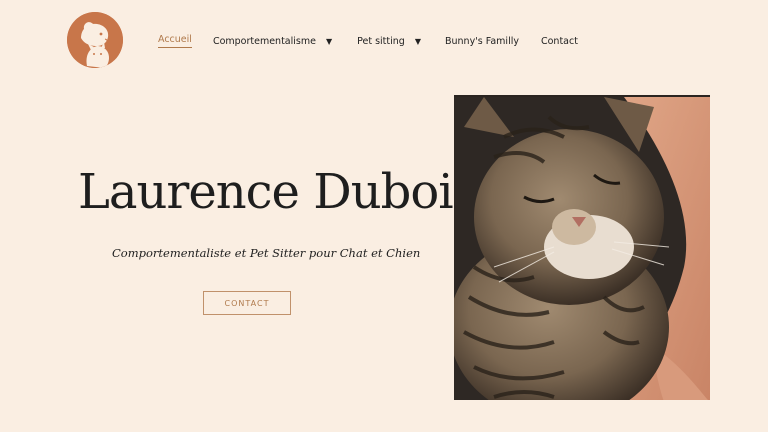  I want to click on dog-cat-logo-icon, so click(95, 40).